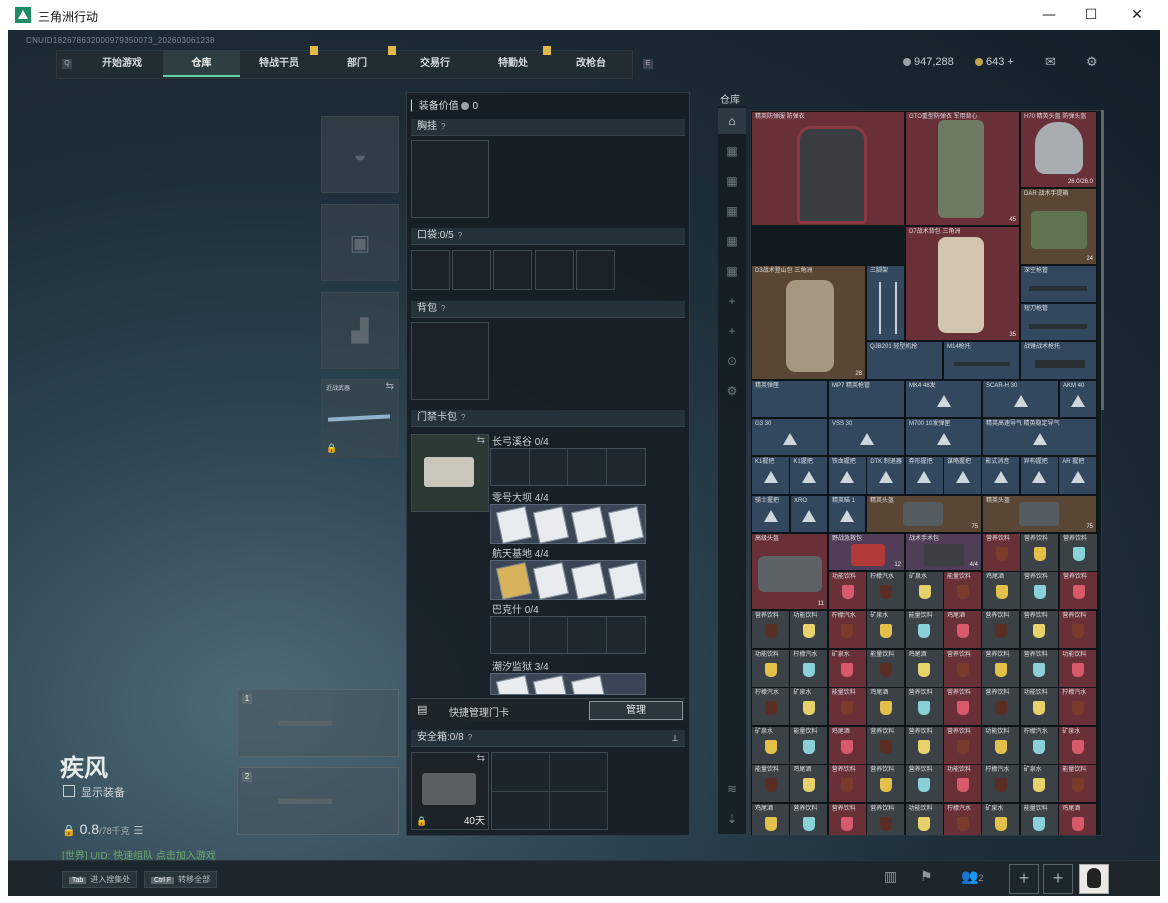  I want to click on storage-scrollbar, so click(1102, 260).